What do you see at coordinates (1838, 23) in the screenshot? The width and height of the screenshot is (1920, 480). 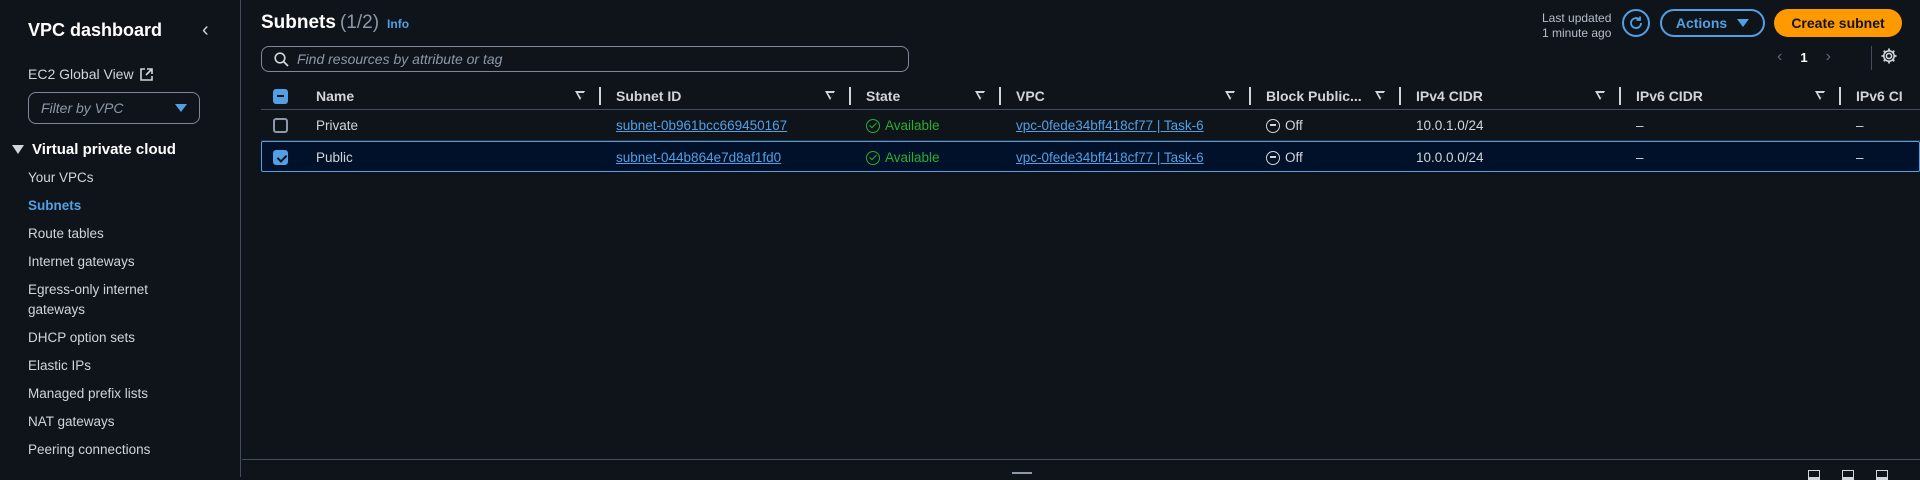 I see `create-subnet-button: Create subnet` at bounding box center [1838, 23].